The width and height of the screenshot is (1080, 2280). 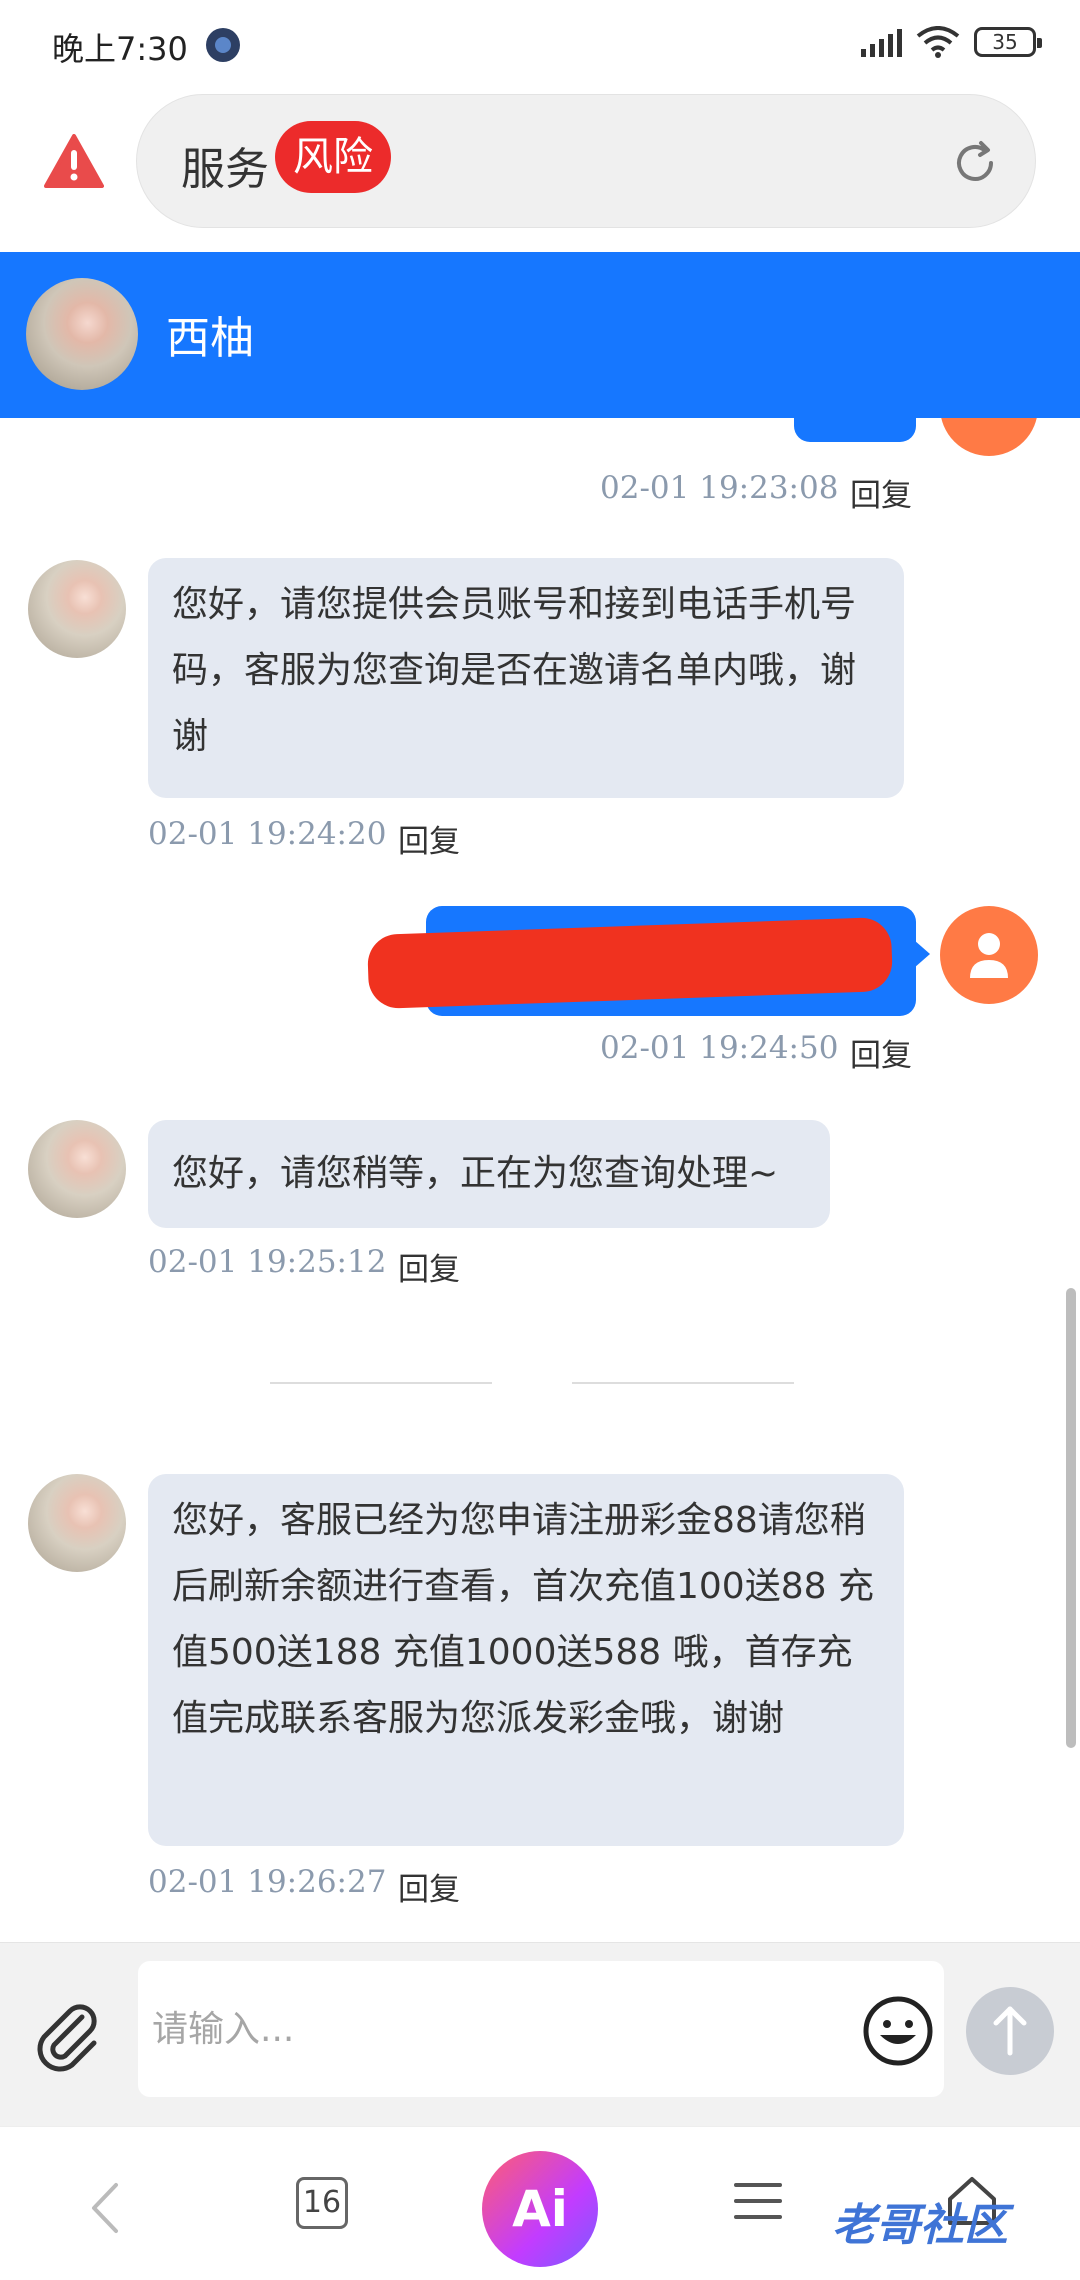 I want to click on divider-right, so click(x=683, y=1383).